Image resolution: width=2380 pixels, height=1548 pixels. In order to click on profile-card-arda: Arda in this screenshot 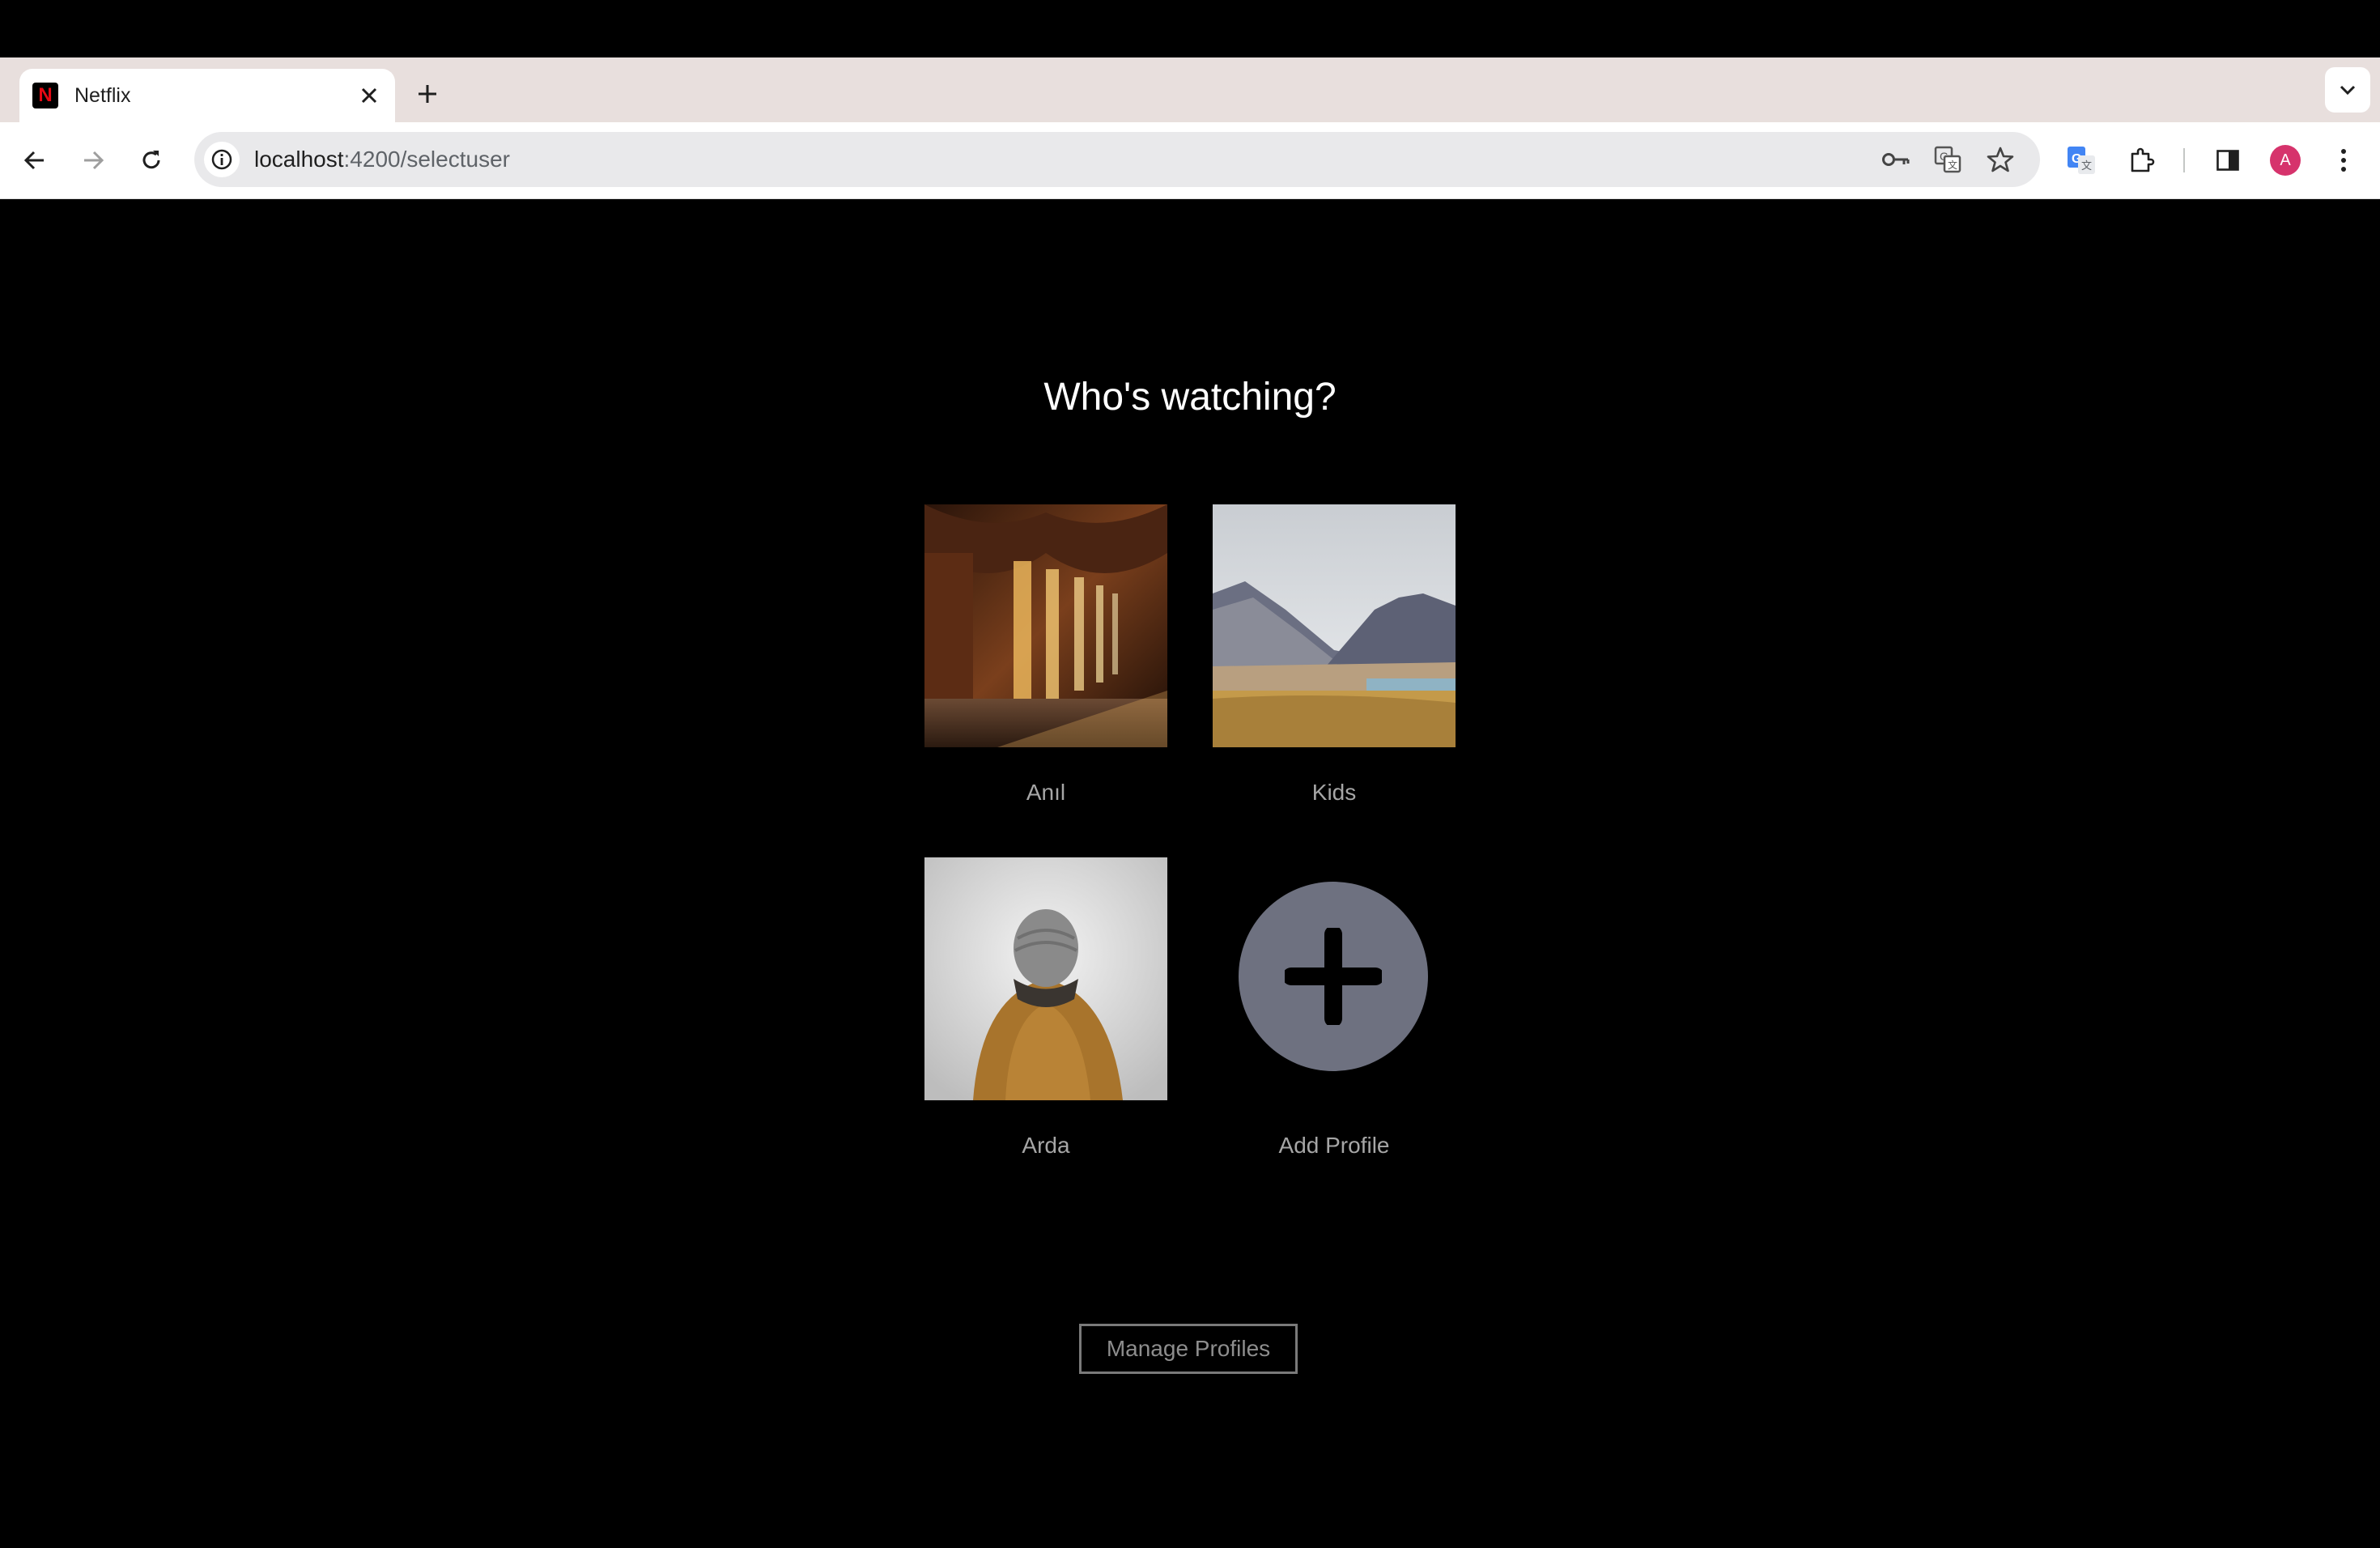, I will do `click(1045, 1011)`.